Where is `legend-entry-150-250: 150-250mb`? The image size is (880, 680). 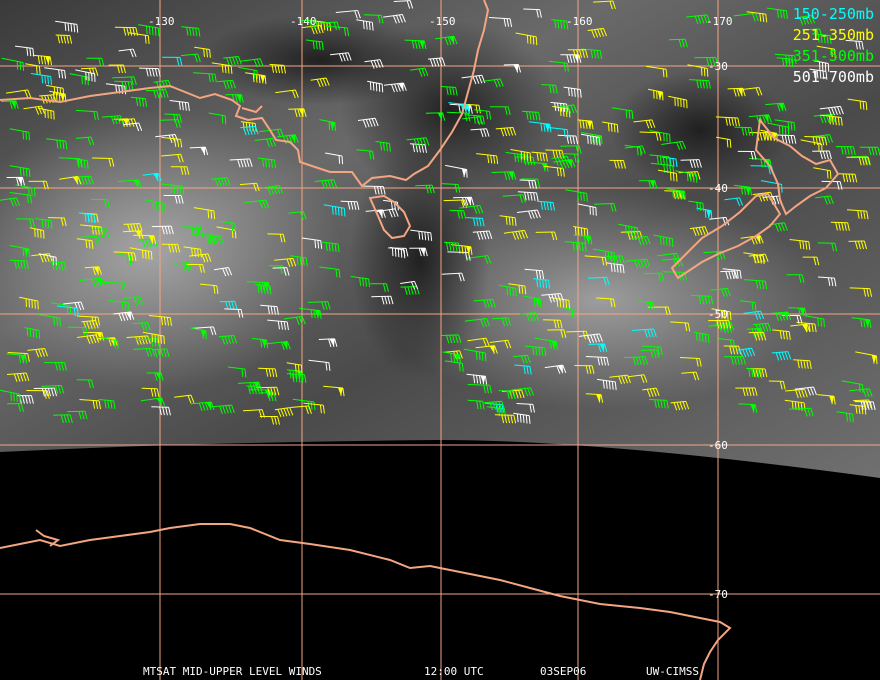 legend-entry-150-250: 150-250mb is located at coordinates (833, 14).